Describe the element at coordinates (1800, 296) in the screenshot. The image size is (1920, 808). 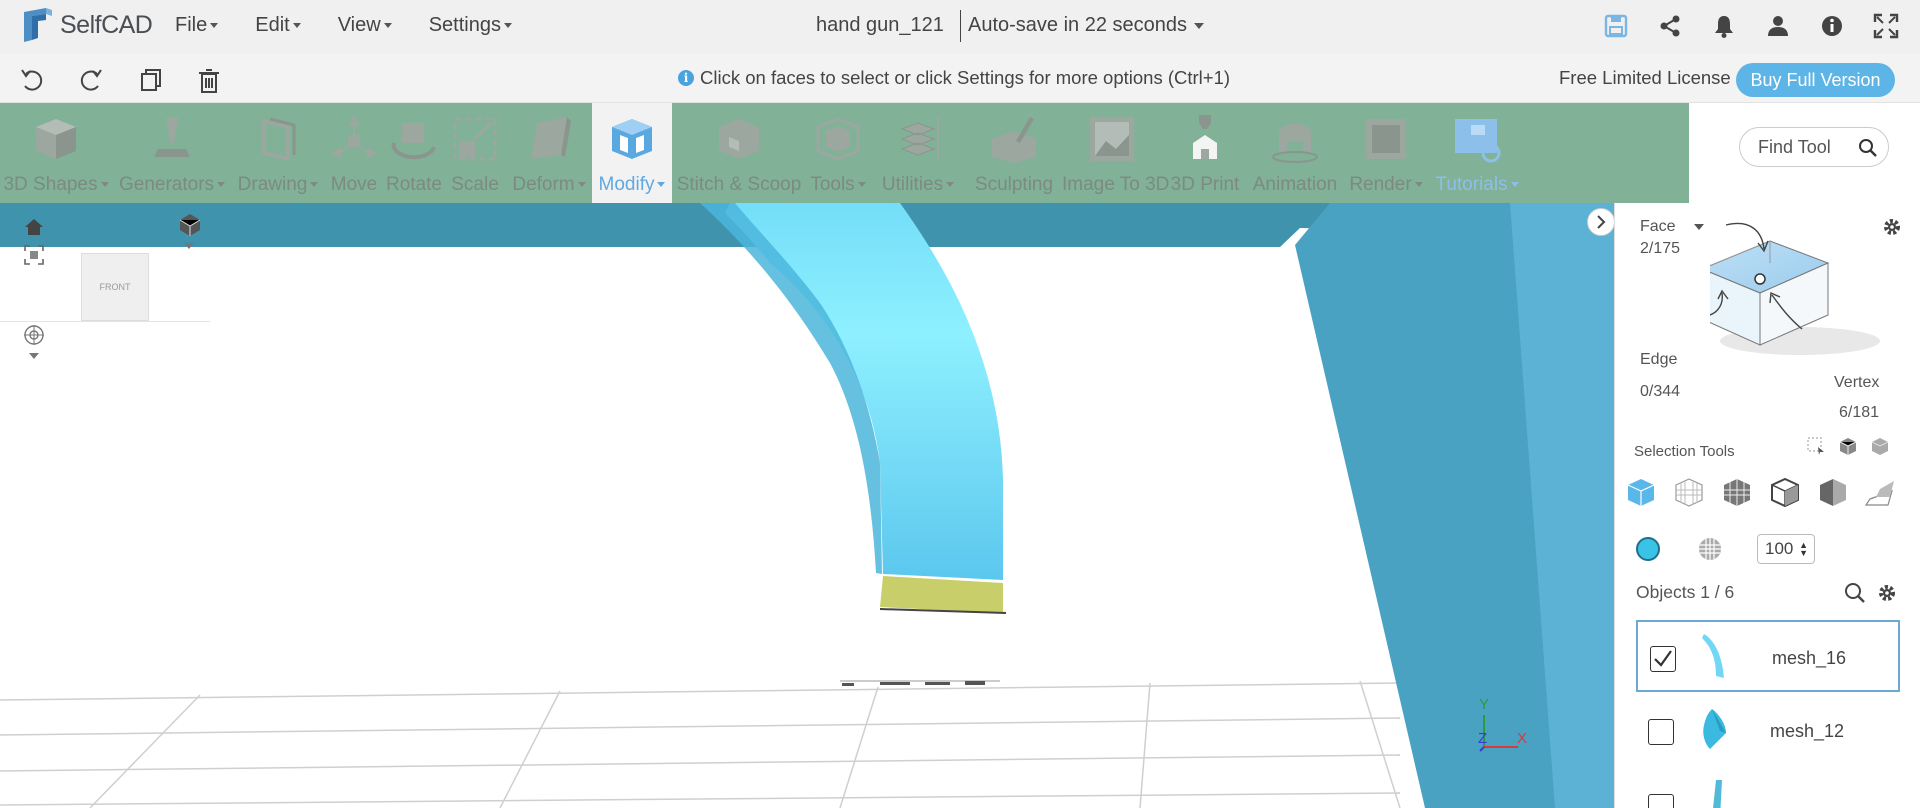
I see `selection-mode-diagram` at that location.